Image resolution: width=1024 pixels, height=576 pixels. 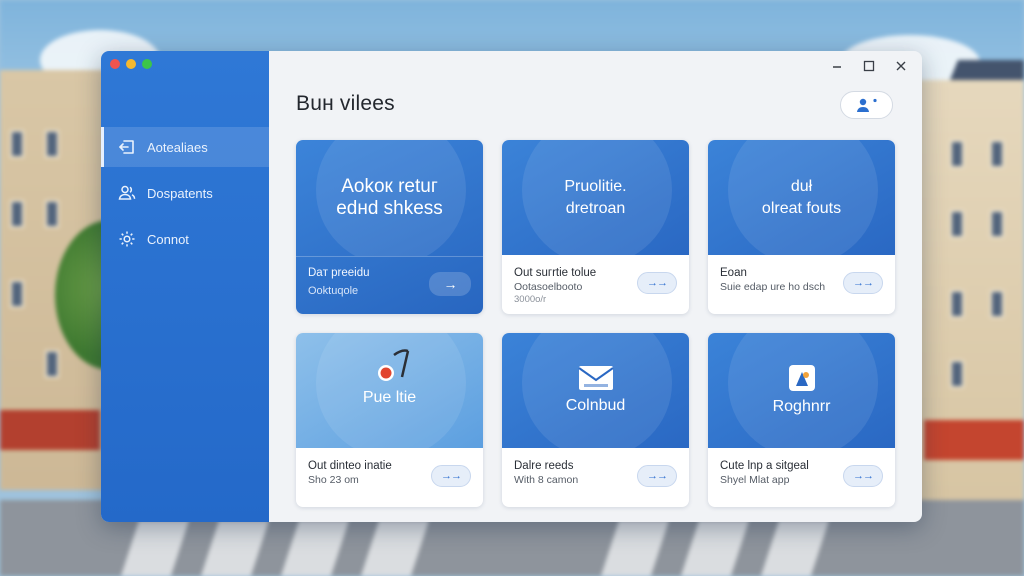 I want to click on maximize-icon, so click(x=869, y=66).